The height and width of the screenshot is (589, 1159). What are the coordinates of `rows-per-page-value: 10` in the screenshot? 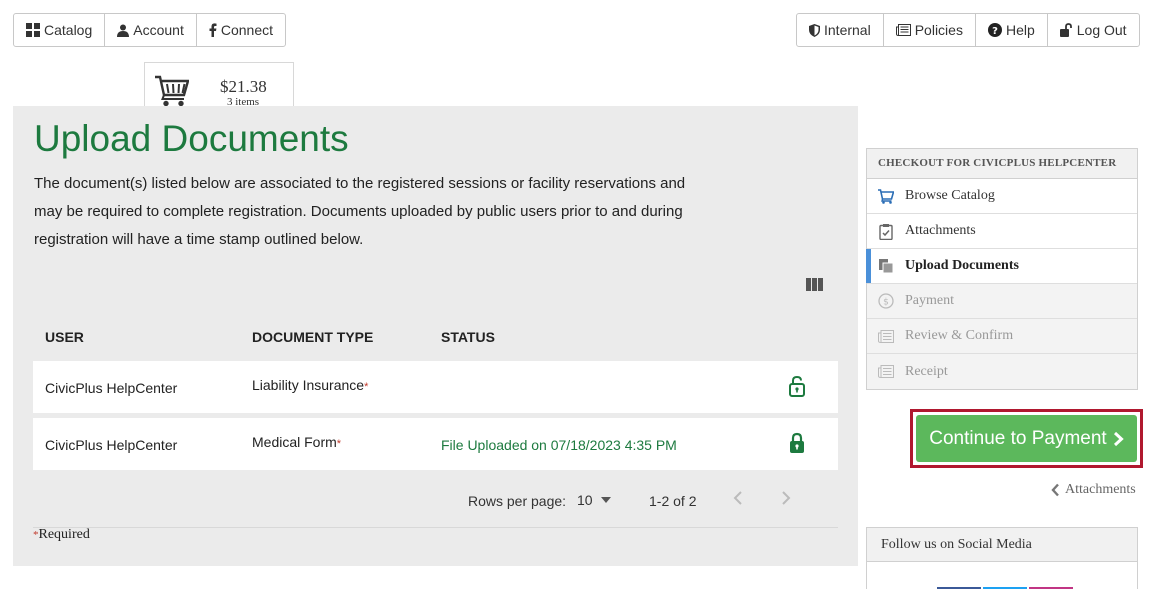 It's located at (585, 500).